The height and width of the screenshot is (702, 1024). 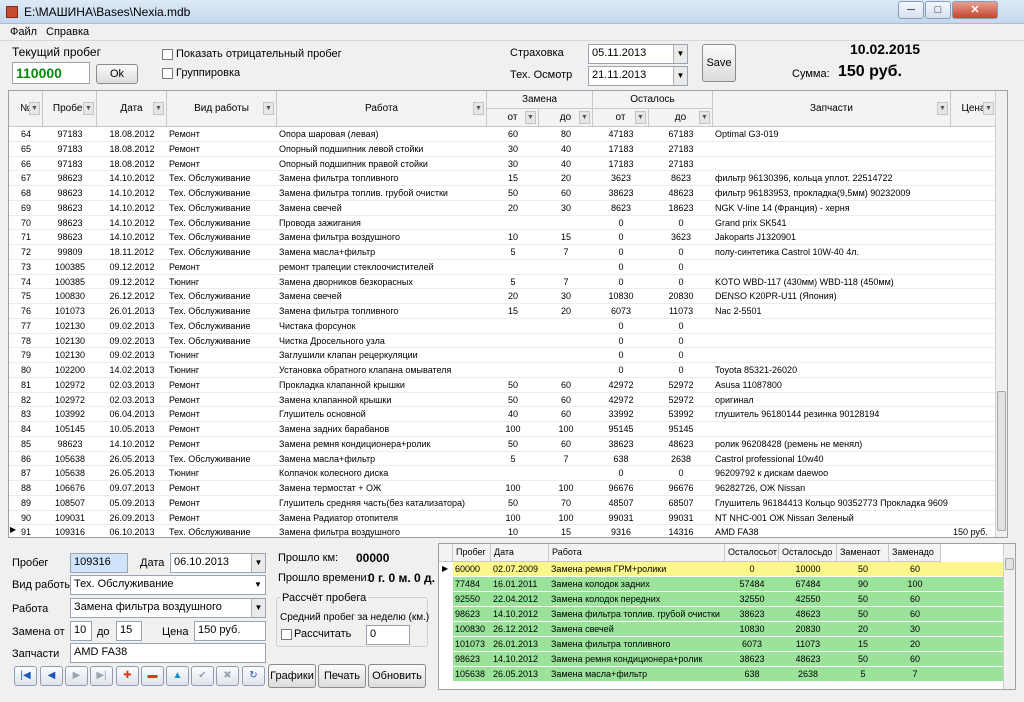 I want to click on menu-file: Файл, so click(x=23, y=32).